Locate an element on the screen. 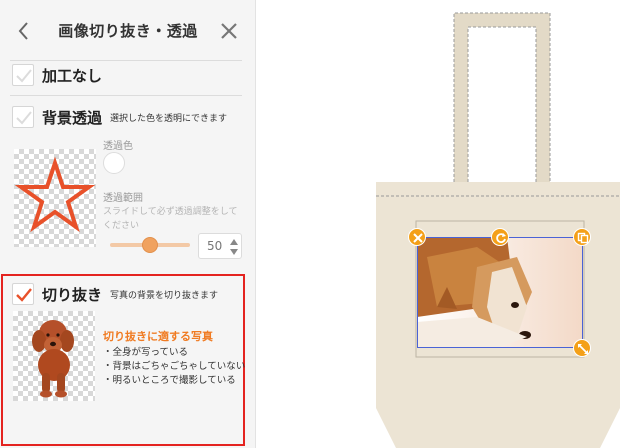 The image size is (640, 448). option-label: 切り抜き is located at coordinates (72, 294).